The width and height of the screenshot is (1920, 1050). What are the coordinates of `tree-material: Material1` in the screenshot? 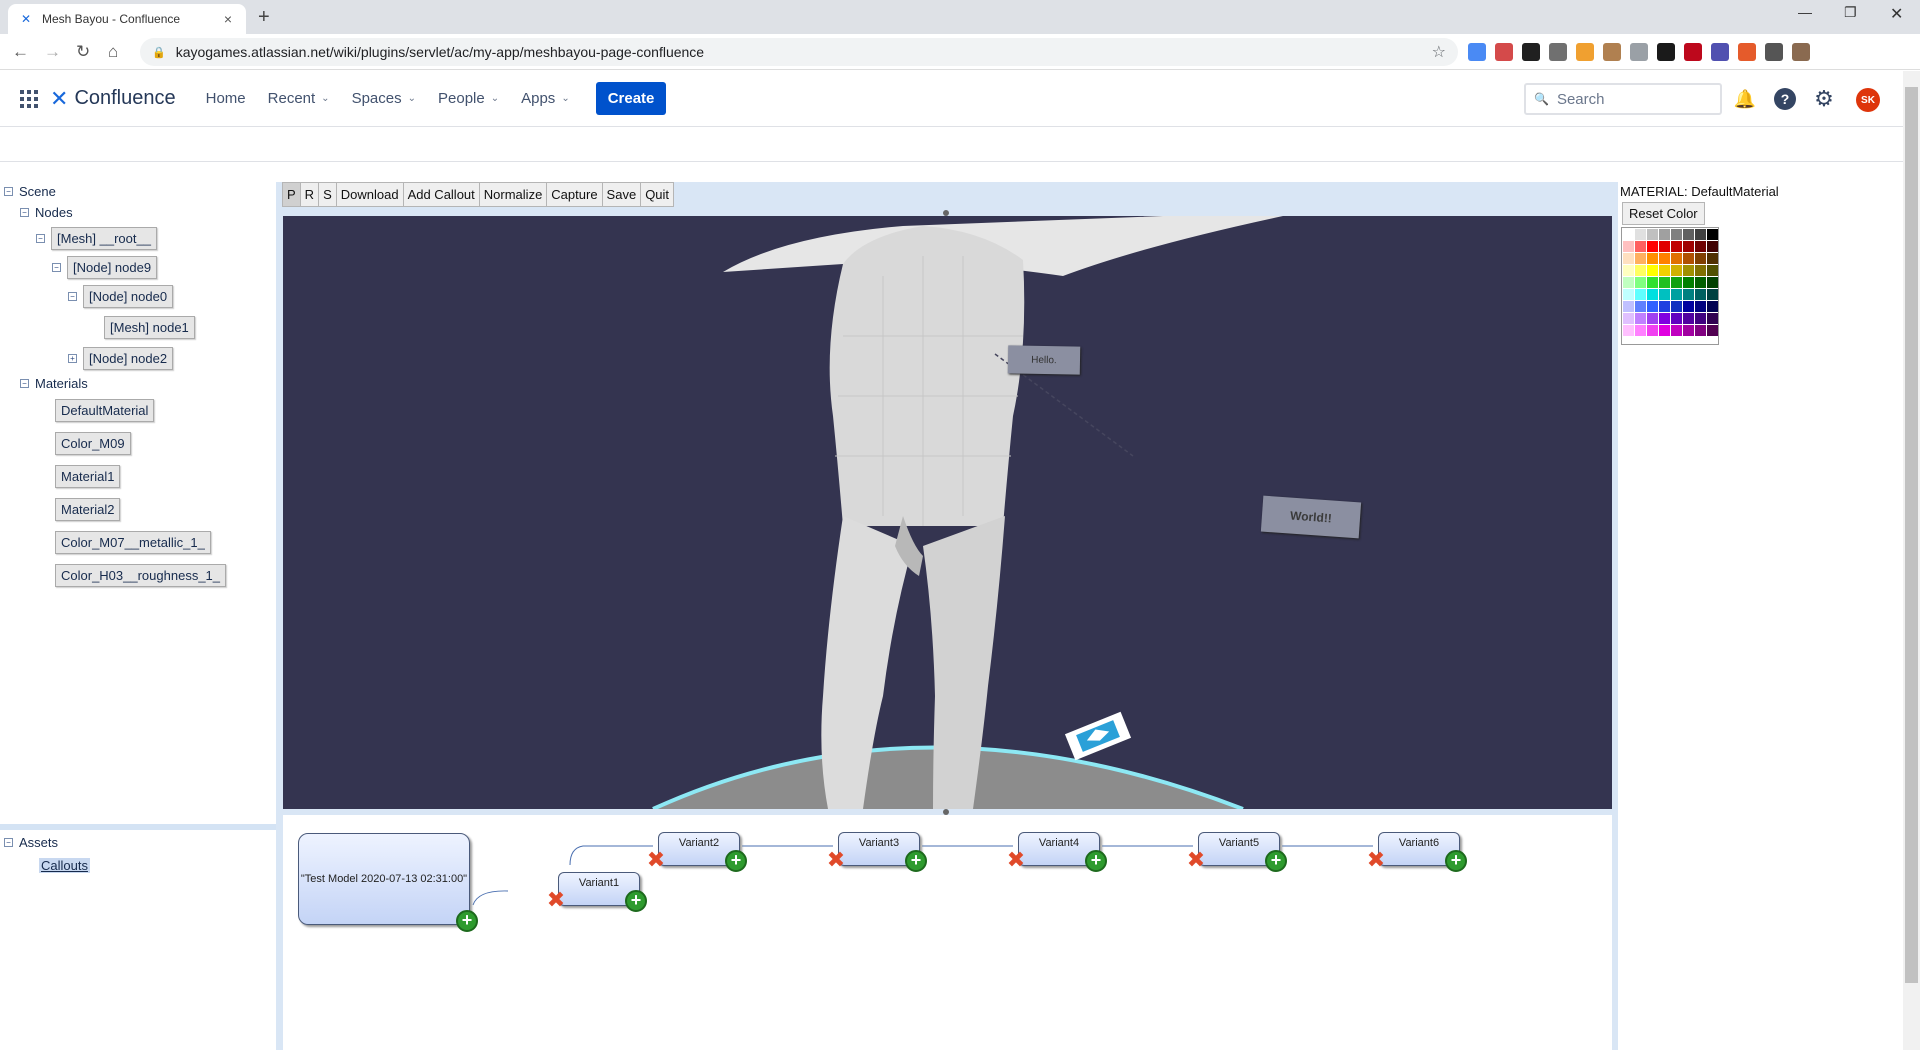 It's located at (88, 476).